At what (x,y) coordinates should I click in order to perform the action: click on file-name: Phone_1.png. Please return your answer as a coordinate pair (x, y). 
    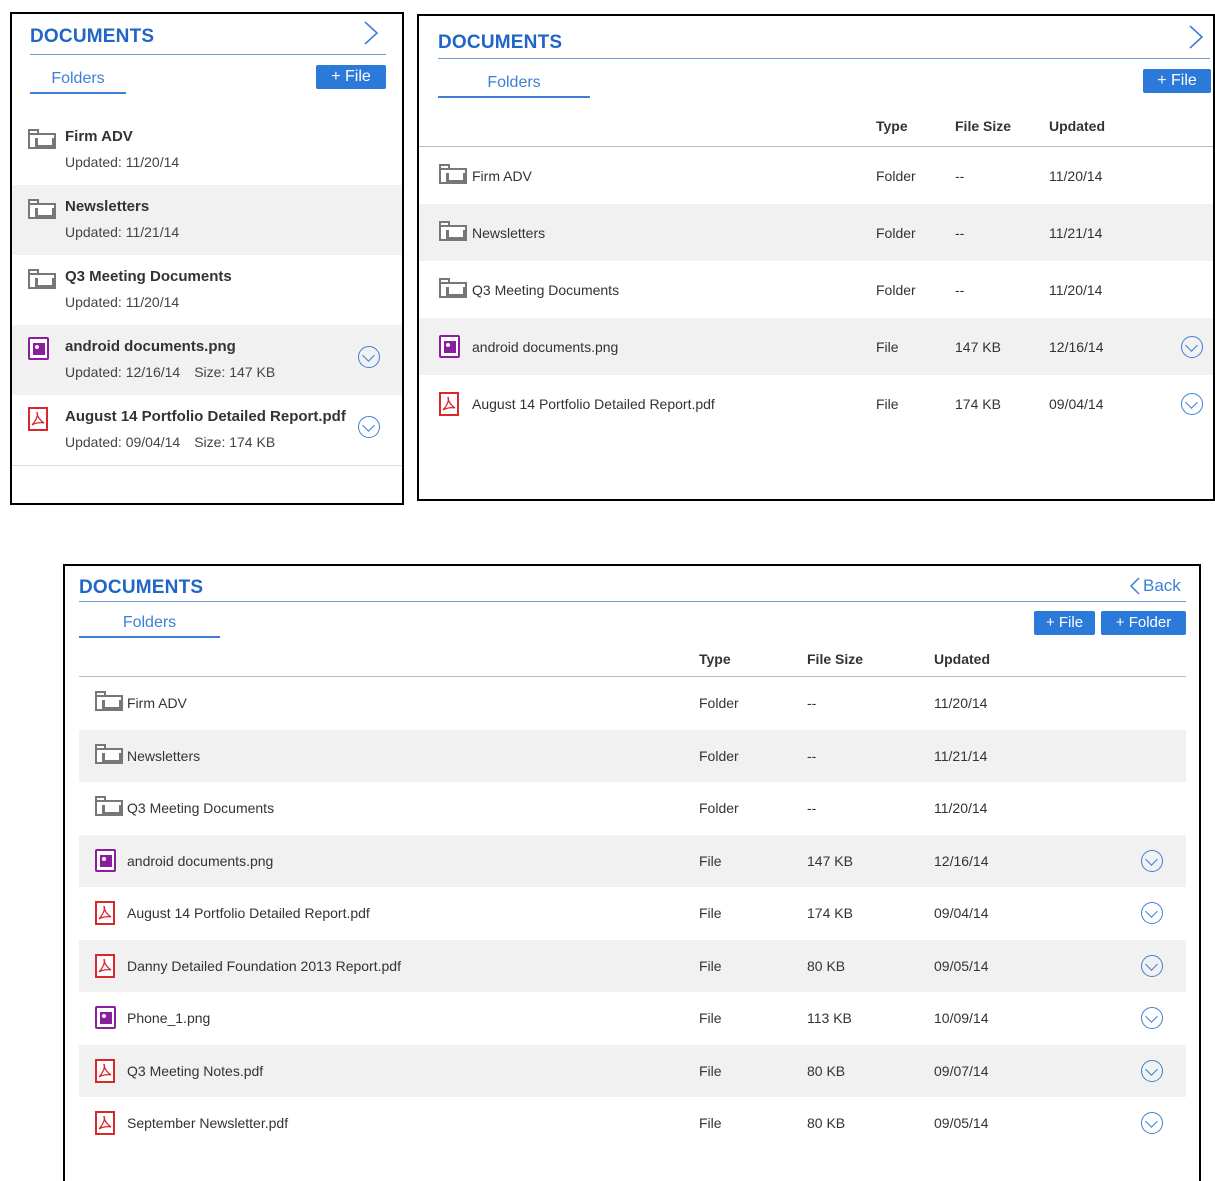
    Looking at the image, I should click on (168, 1018).